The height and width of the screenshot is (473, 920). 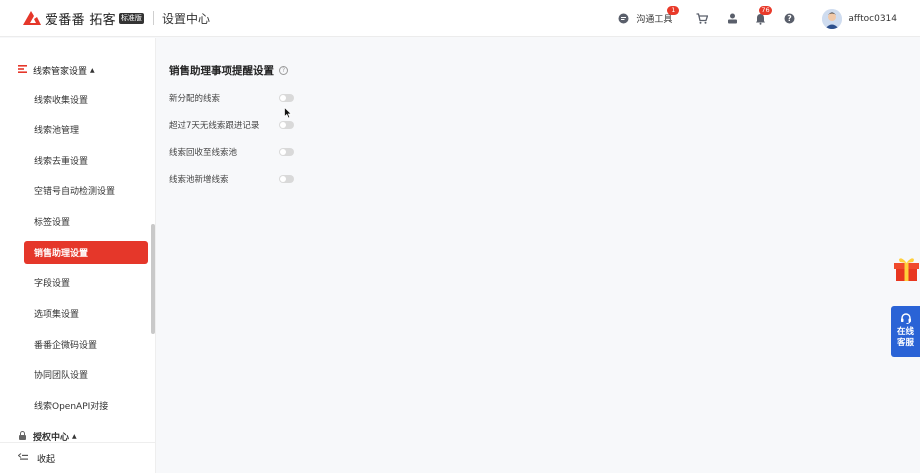 I want to click on brand-logo-icon, so click(x=32, y=18).